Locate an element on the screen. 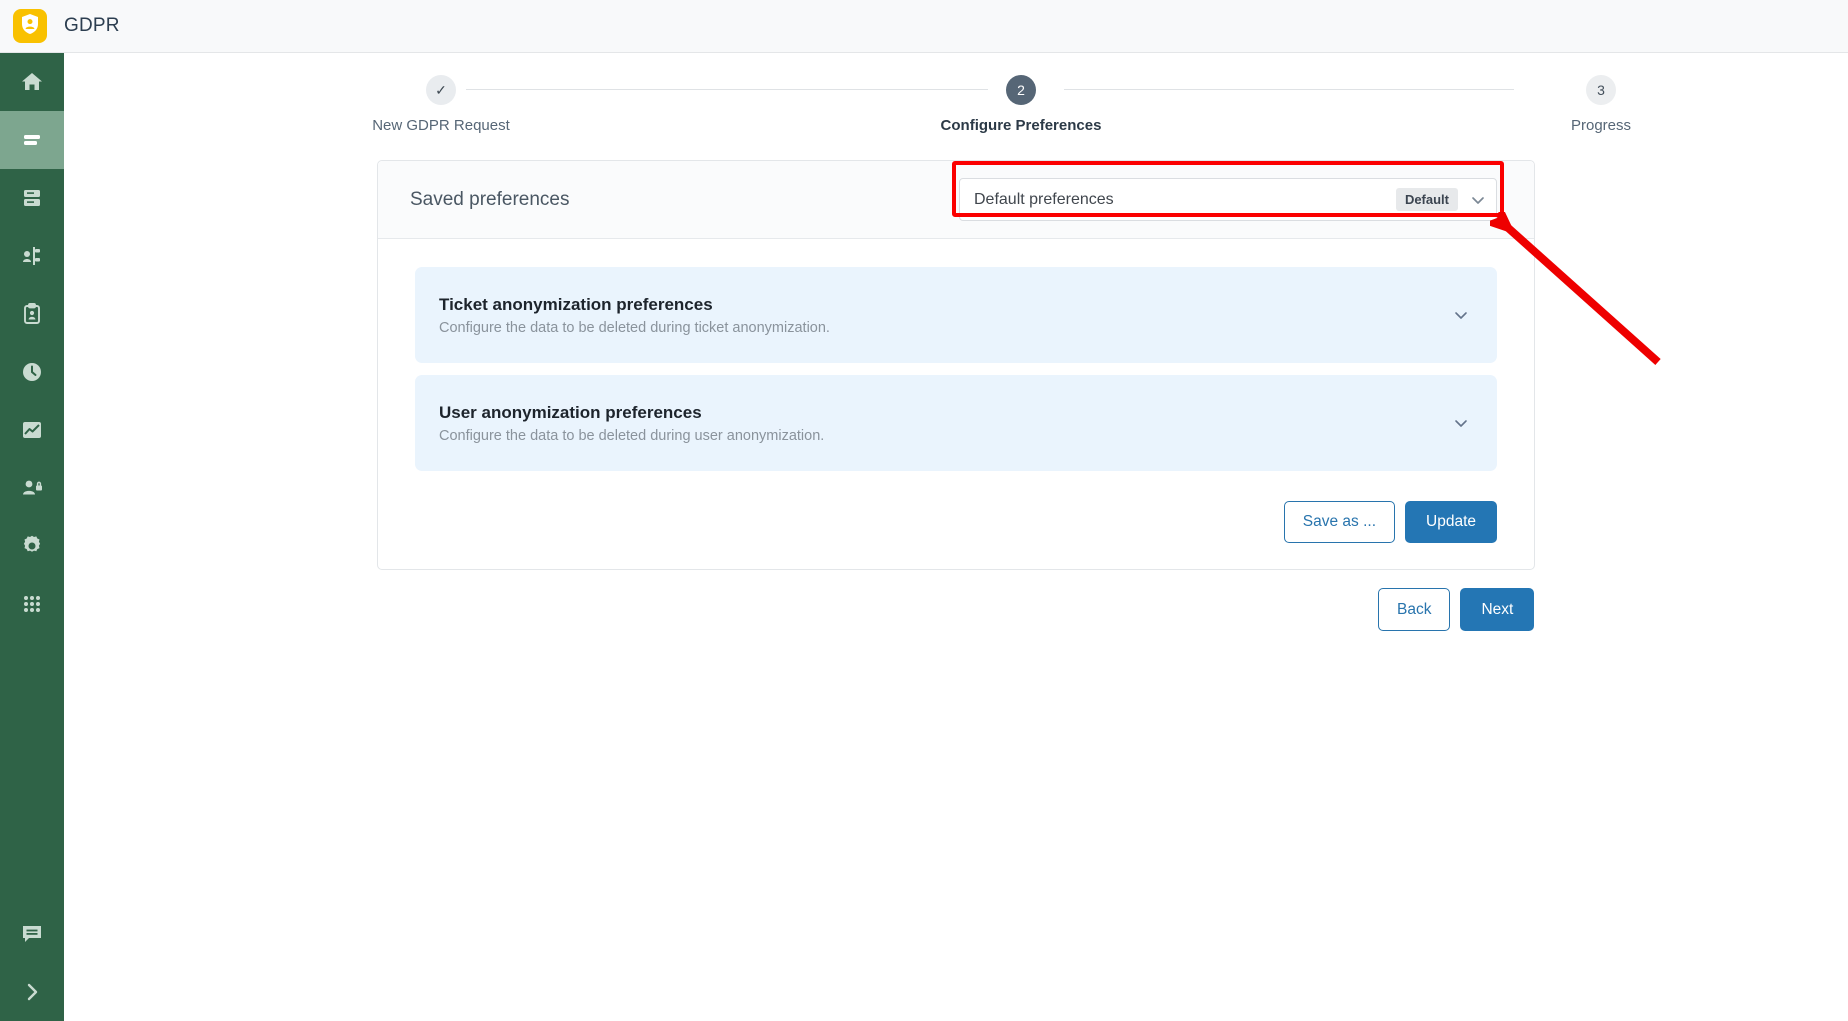 This screenshot has width=1848, height=1021. database-icon is located at coordinates (32, 198).